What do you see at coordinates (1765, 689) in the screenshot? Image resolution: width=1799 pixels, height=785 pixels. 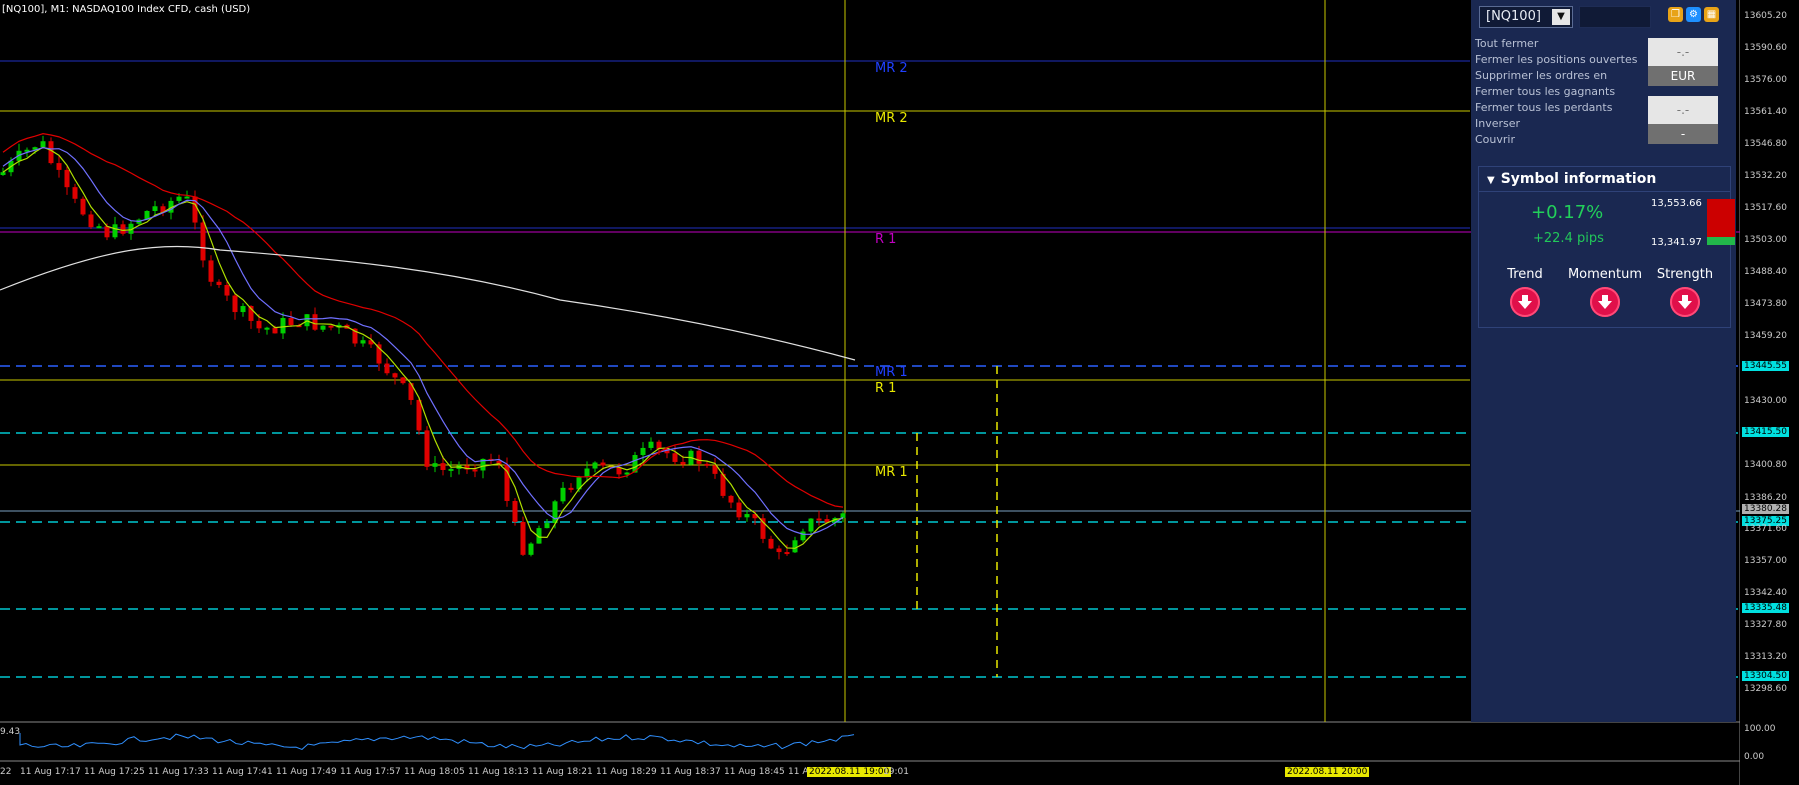 I see `price-axis-label: 13298.60` at bounding box center [1765, 689].